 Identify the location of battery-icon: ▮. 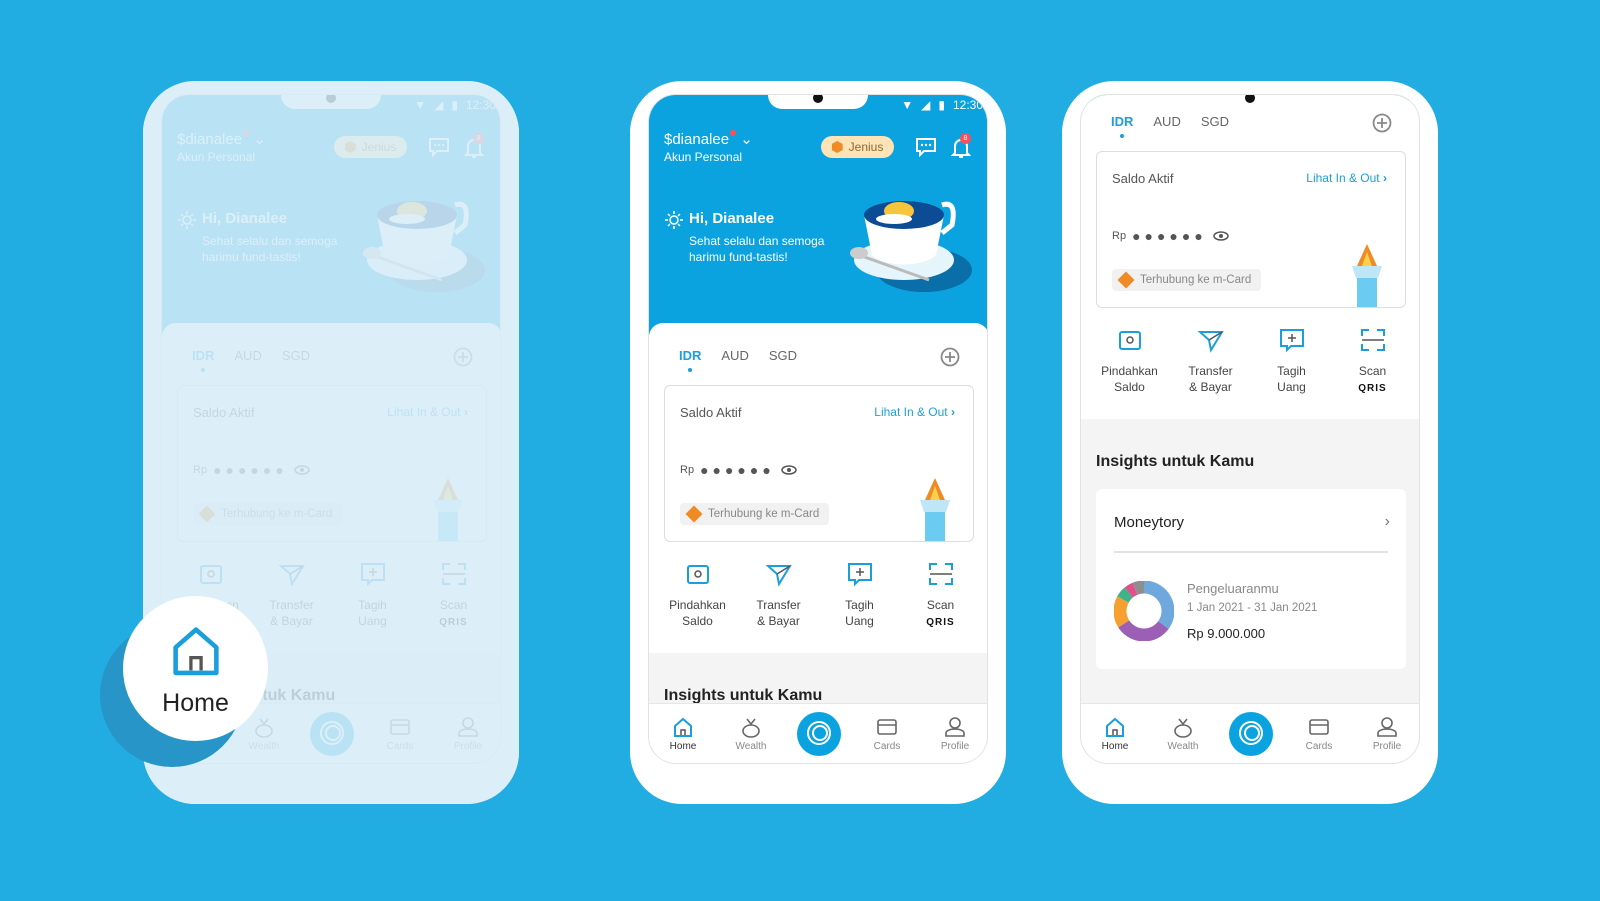
(941, 105).